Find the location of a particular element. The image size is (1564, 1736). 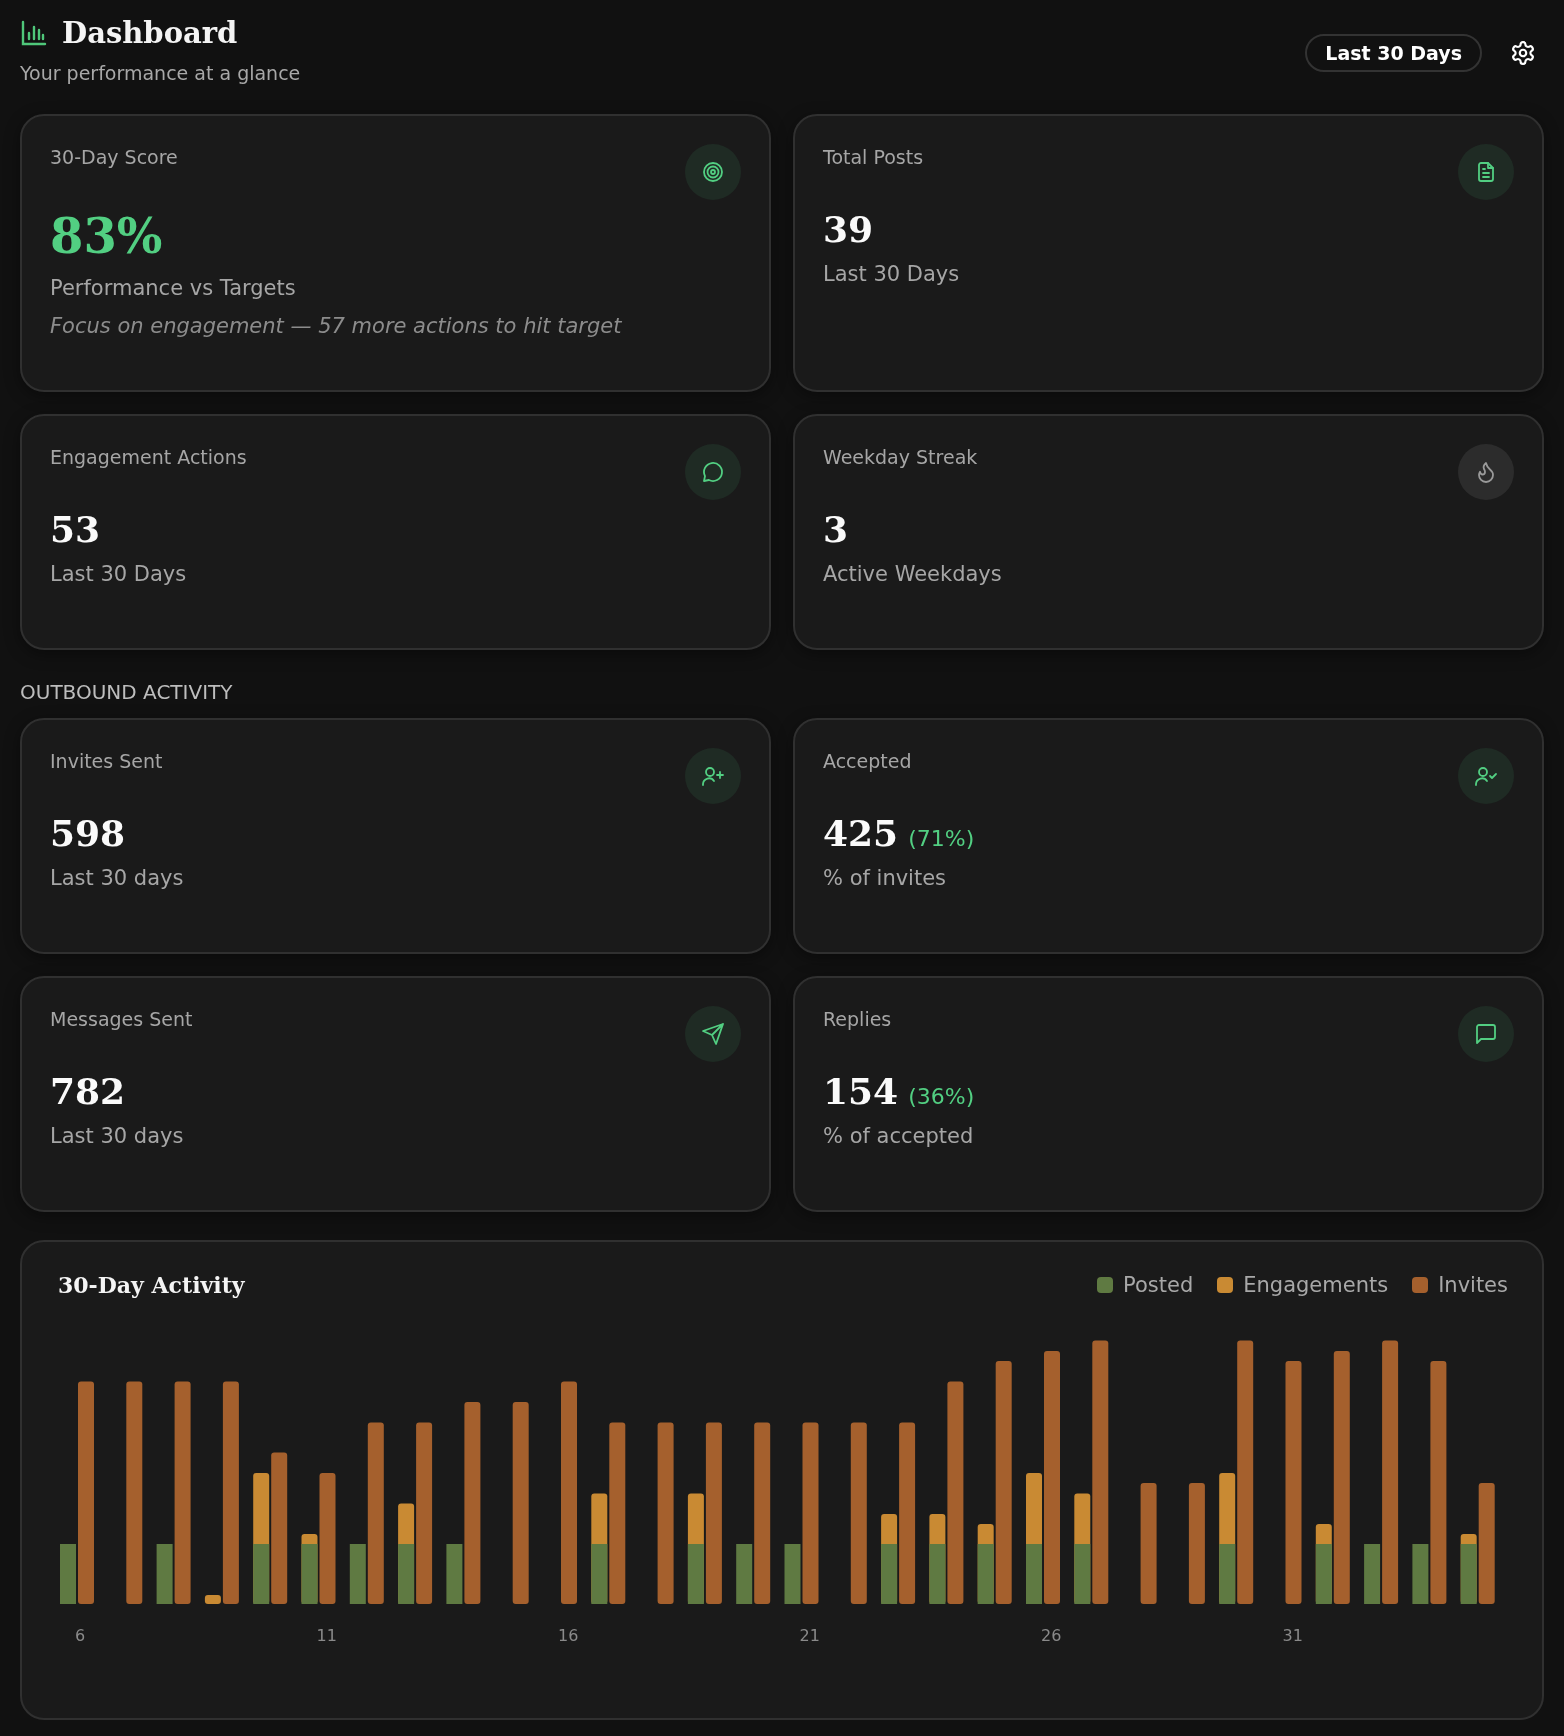

page-subtitle: Your performance at a glance is located at coordinates (160, 73).